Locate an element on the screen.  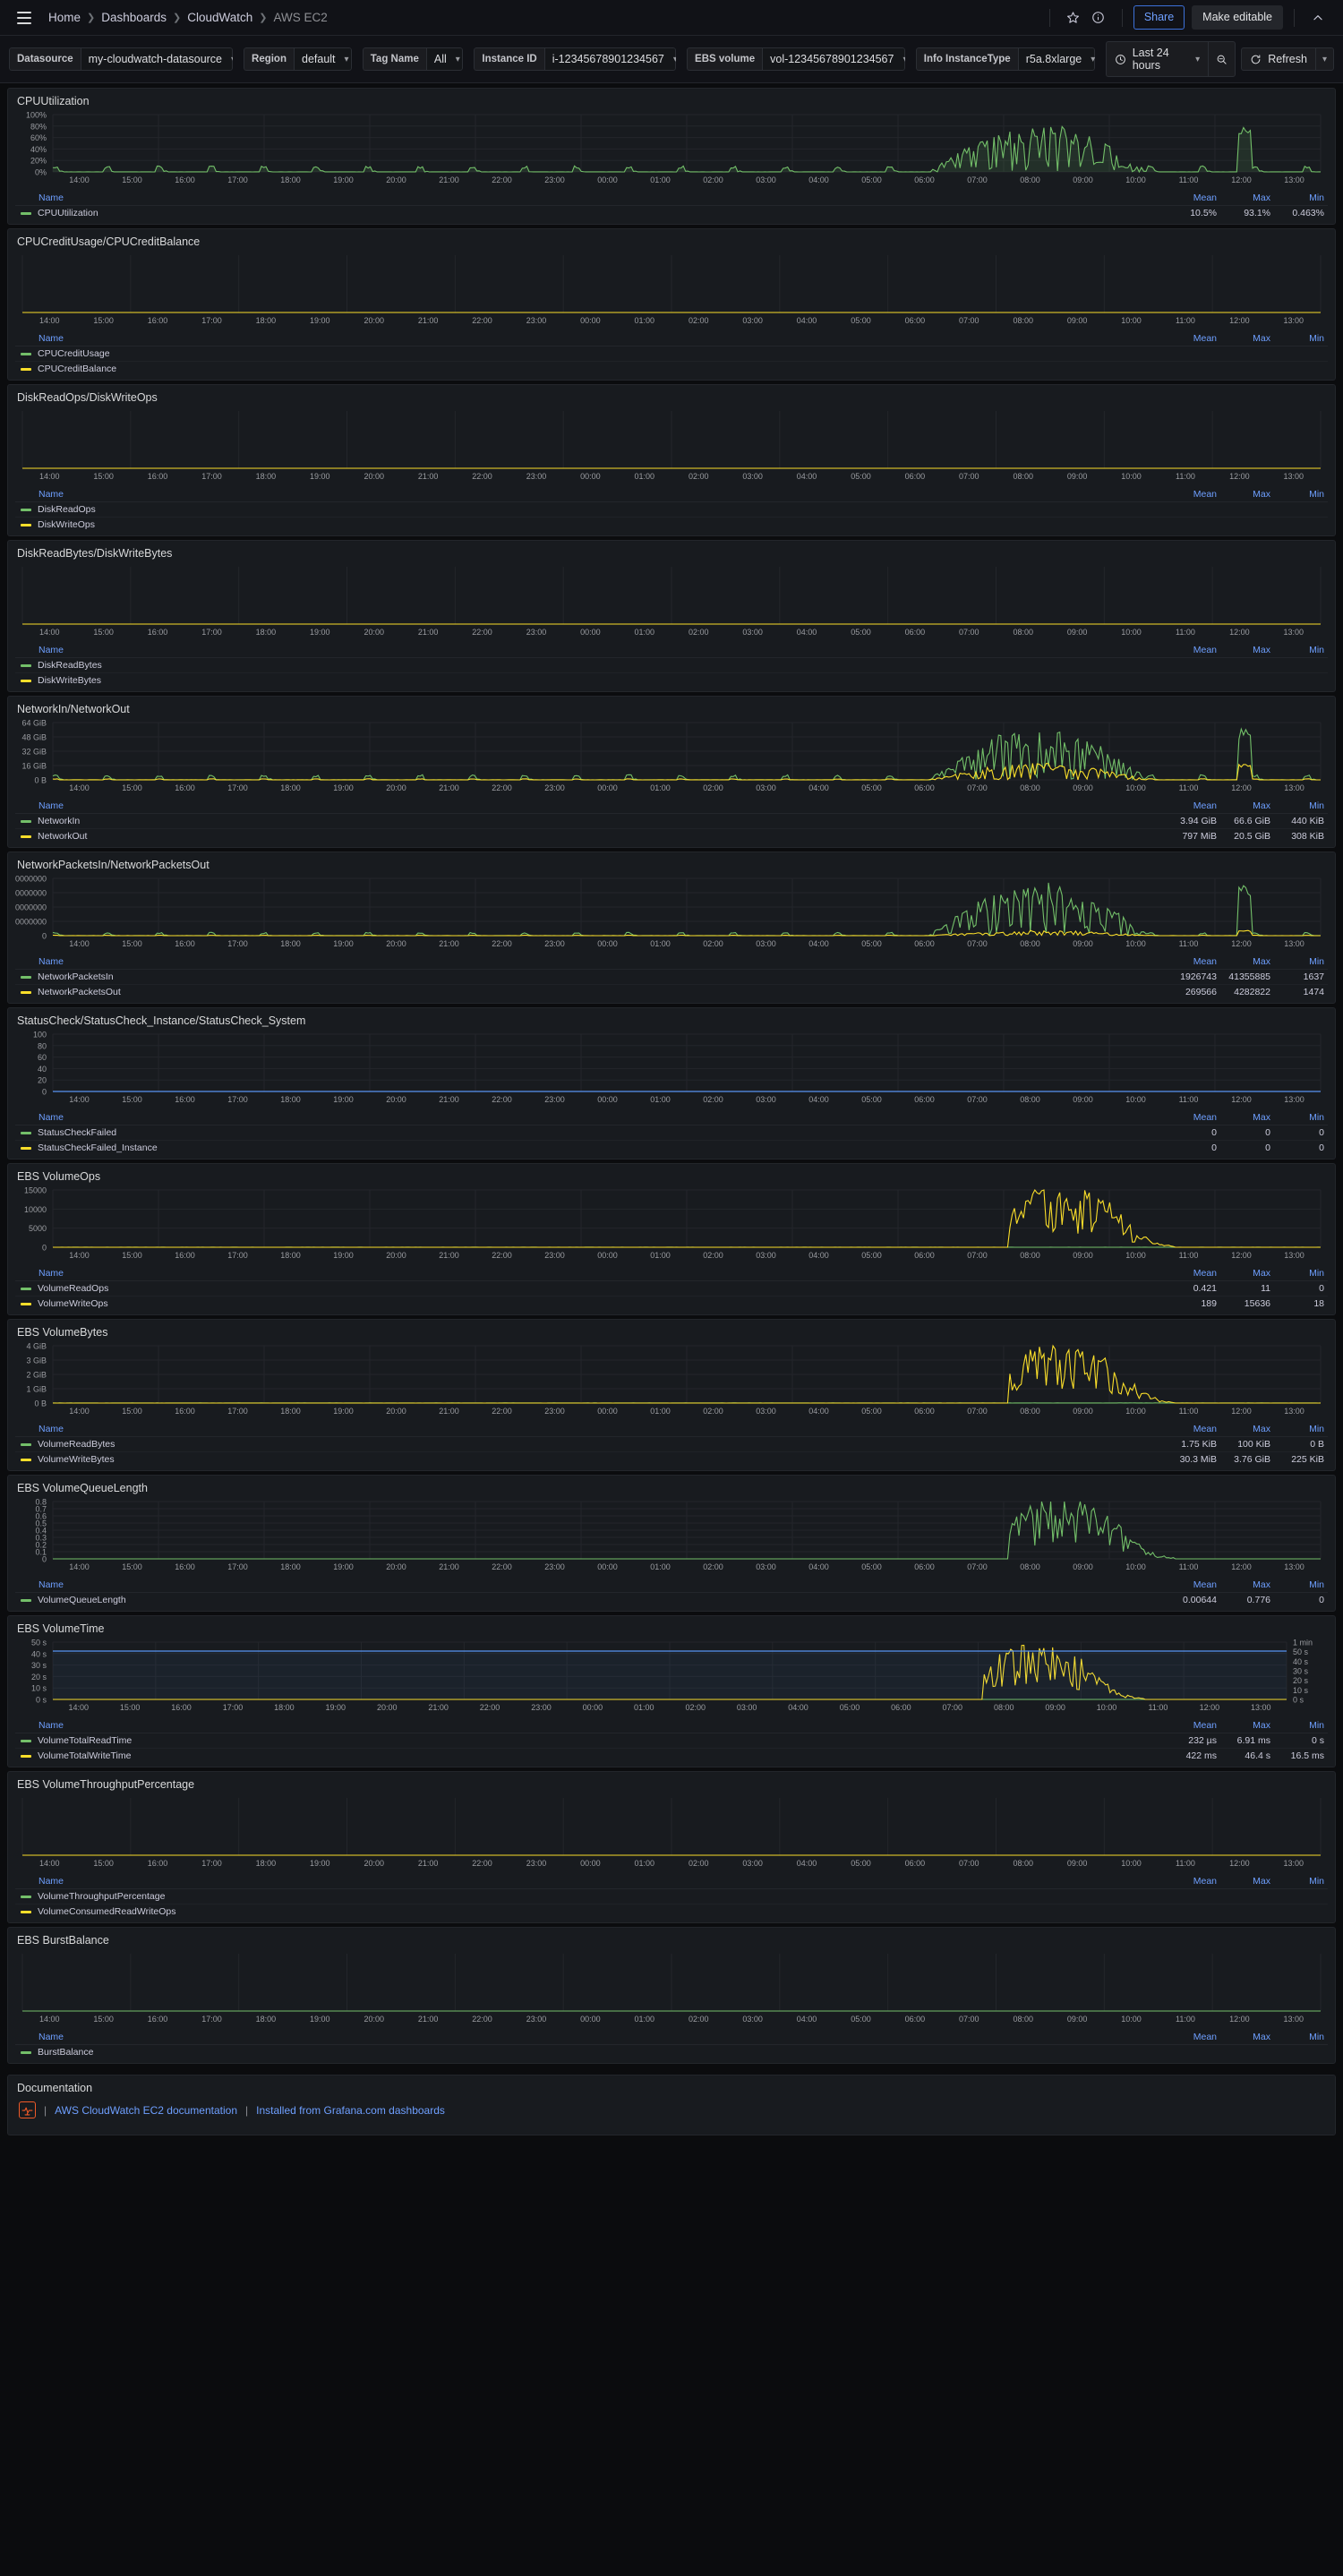
chevron-up-icon is located at coordinates (1317, 17).